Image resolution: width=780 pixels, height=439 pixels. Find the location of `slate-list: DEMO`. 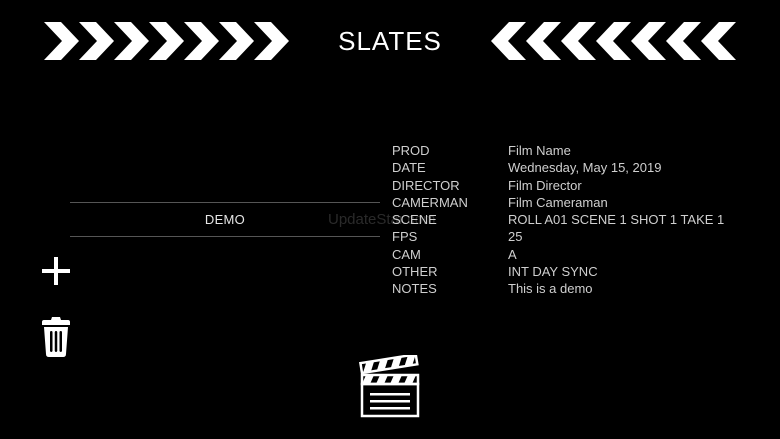

slate-list: DEMO is located at coordinates (225, 219).